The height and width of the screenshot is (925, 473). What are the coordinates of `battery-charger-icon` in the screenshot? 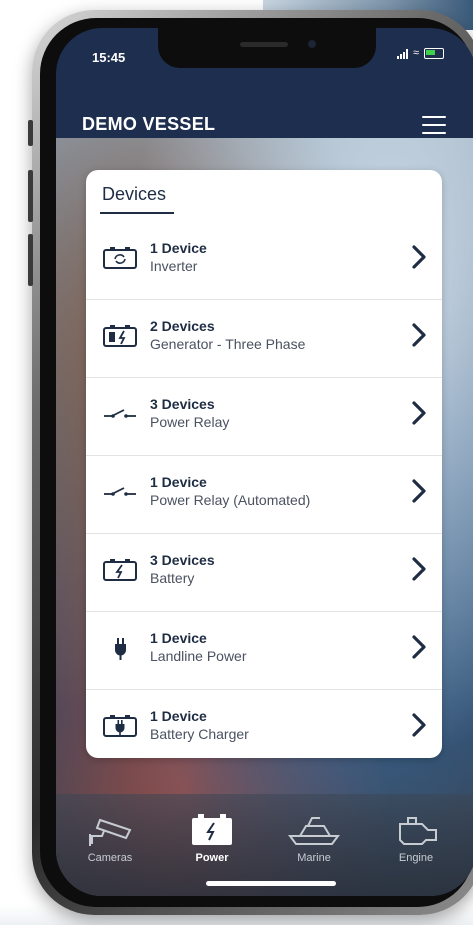 It's located at (120, 726).